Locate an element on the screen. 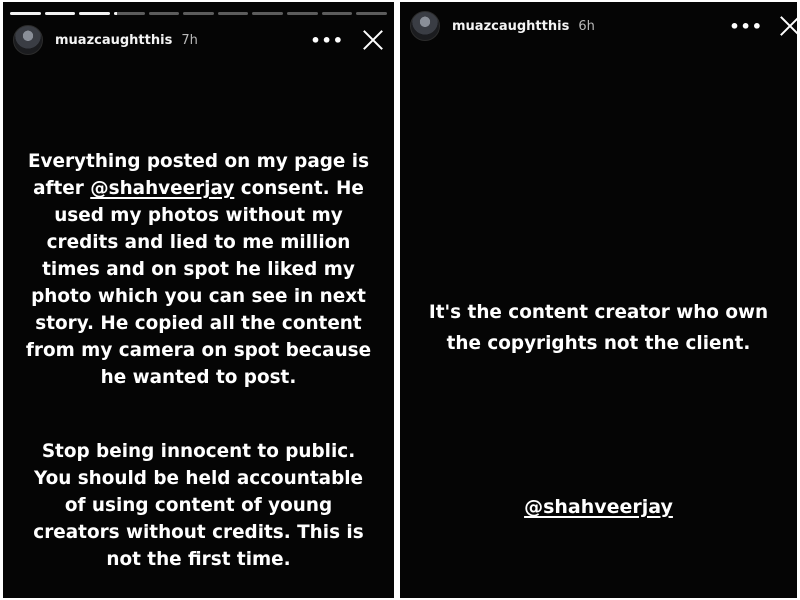 The height and width of the screenshot is (600, 800). story-header: muazcaughtthis 6h ••• is located at coordinates (598, 26).